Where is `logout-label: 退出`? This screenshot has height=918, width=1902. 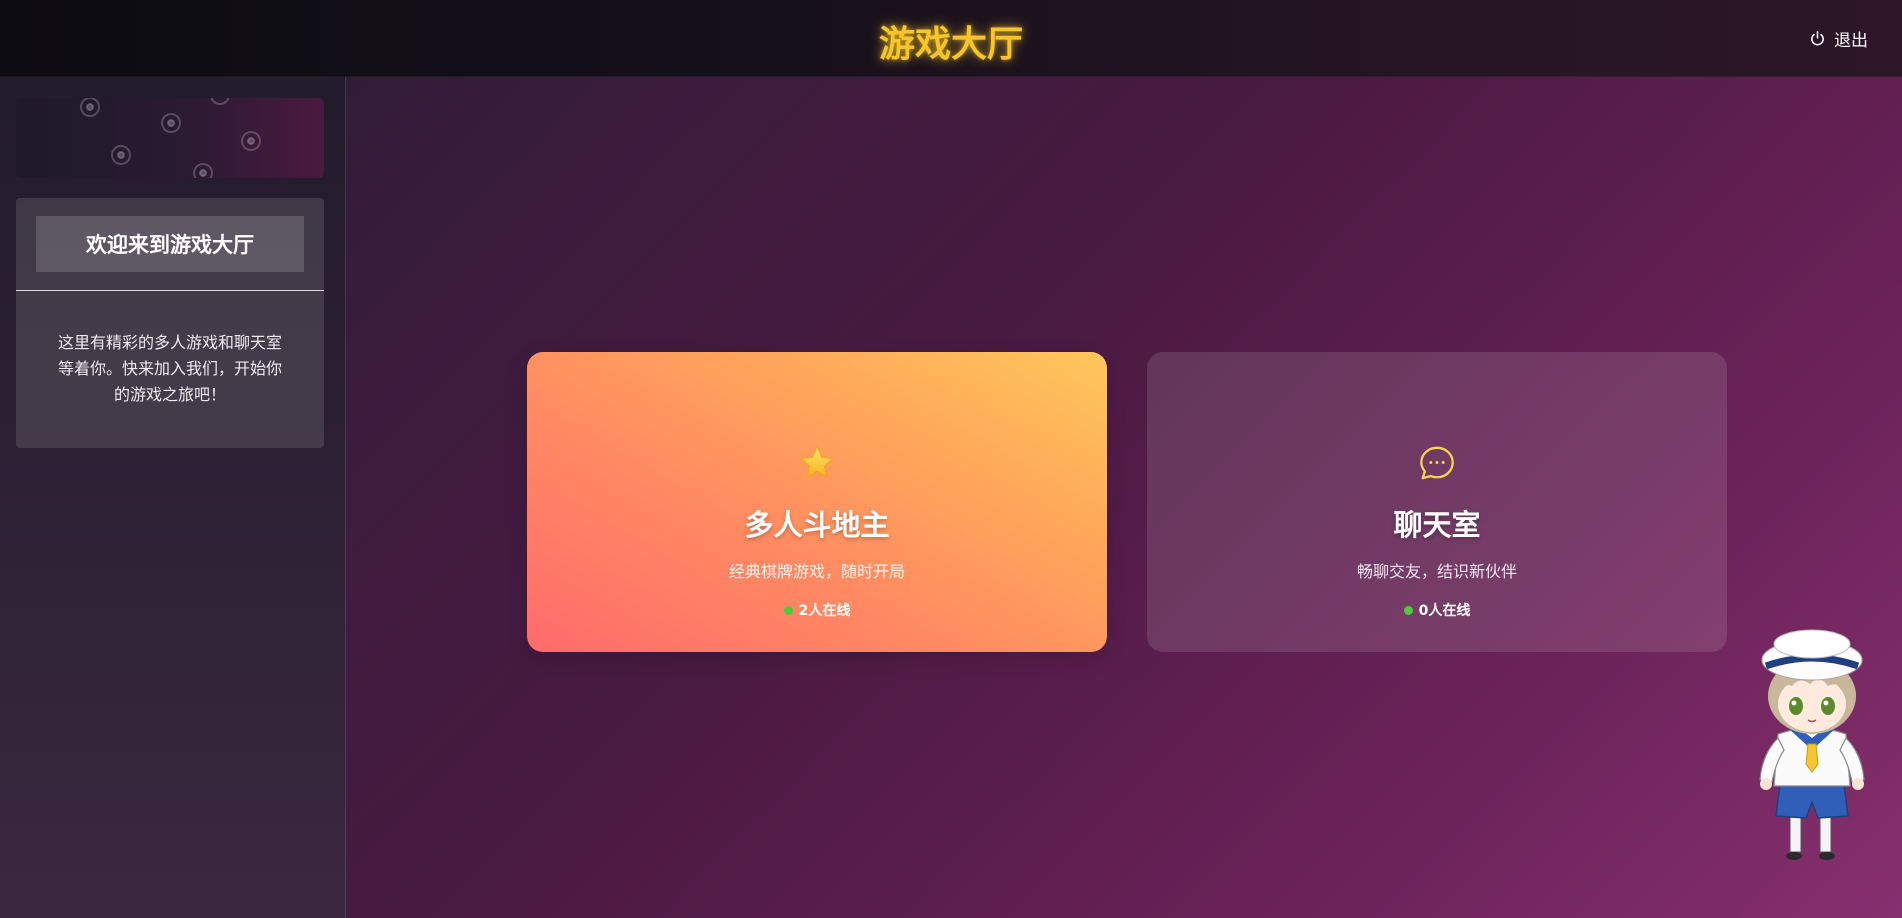 logout-label: 退出 is located at coordinates (1851, 40).